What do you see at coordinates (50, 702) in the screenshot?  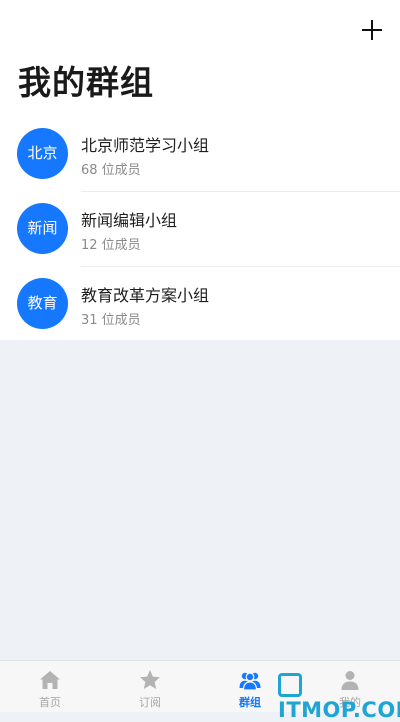 I see `tab-label: 首页` at bounding box center [50, 702].